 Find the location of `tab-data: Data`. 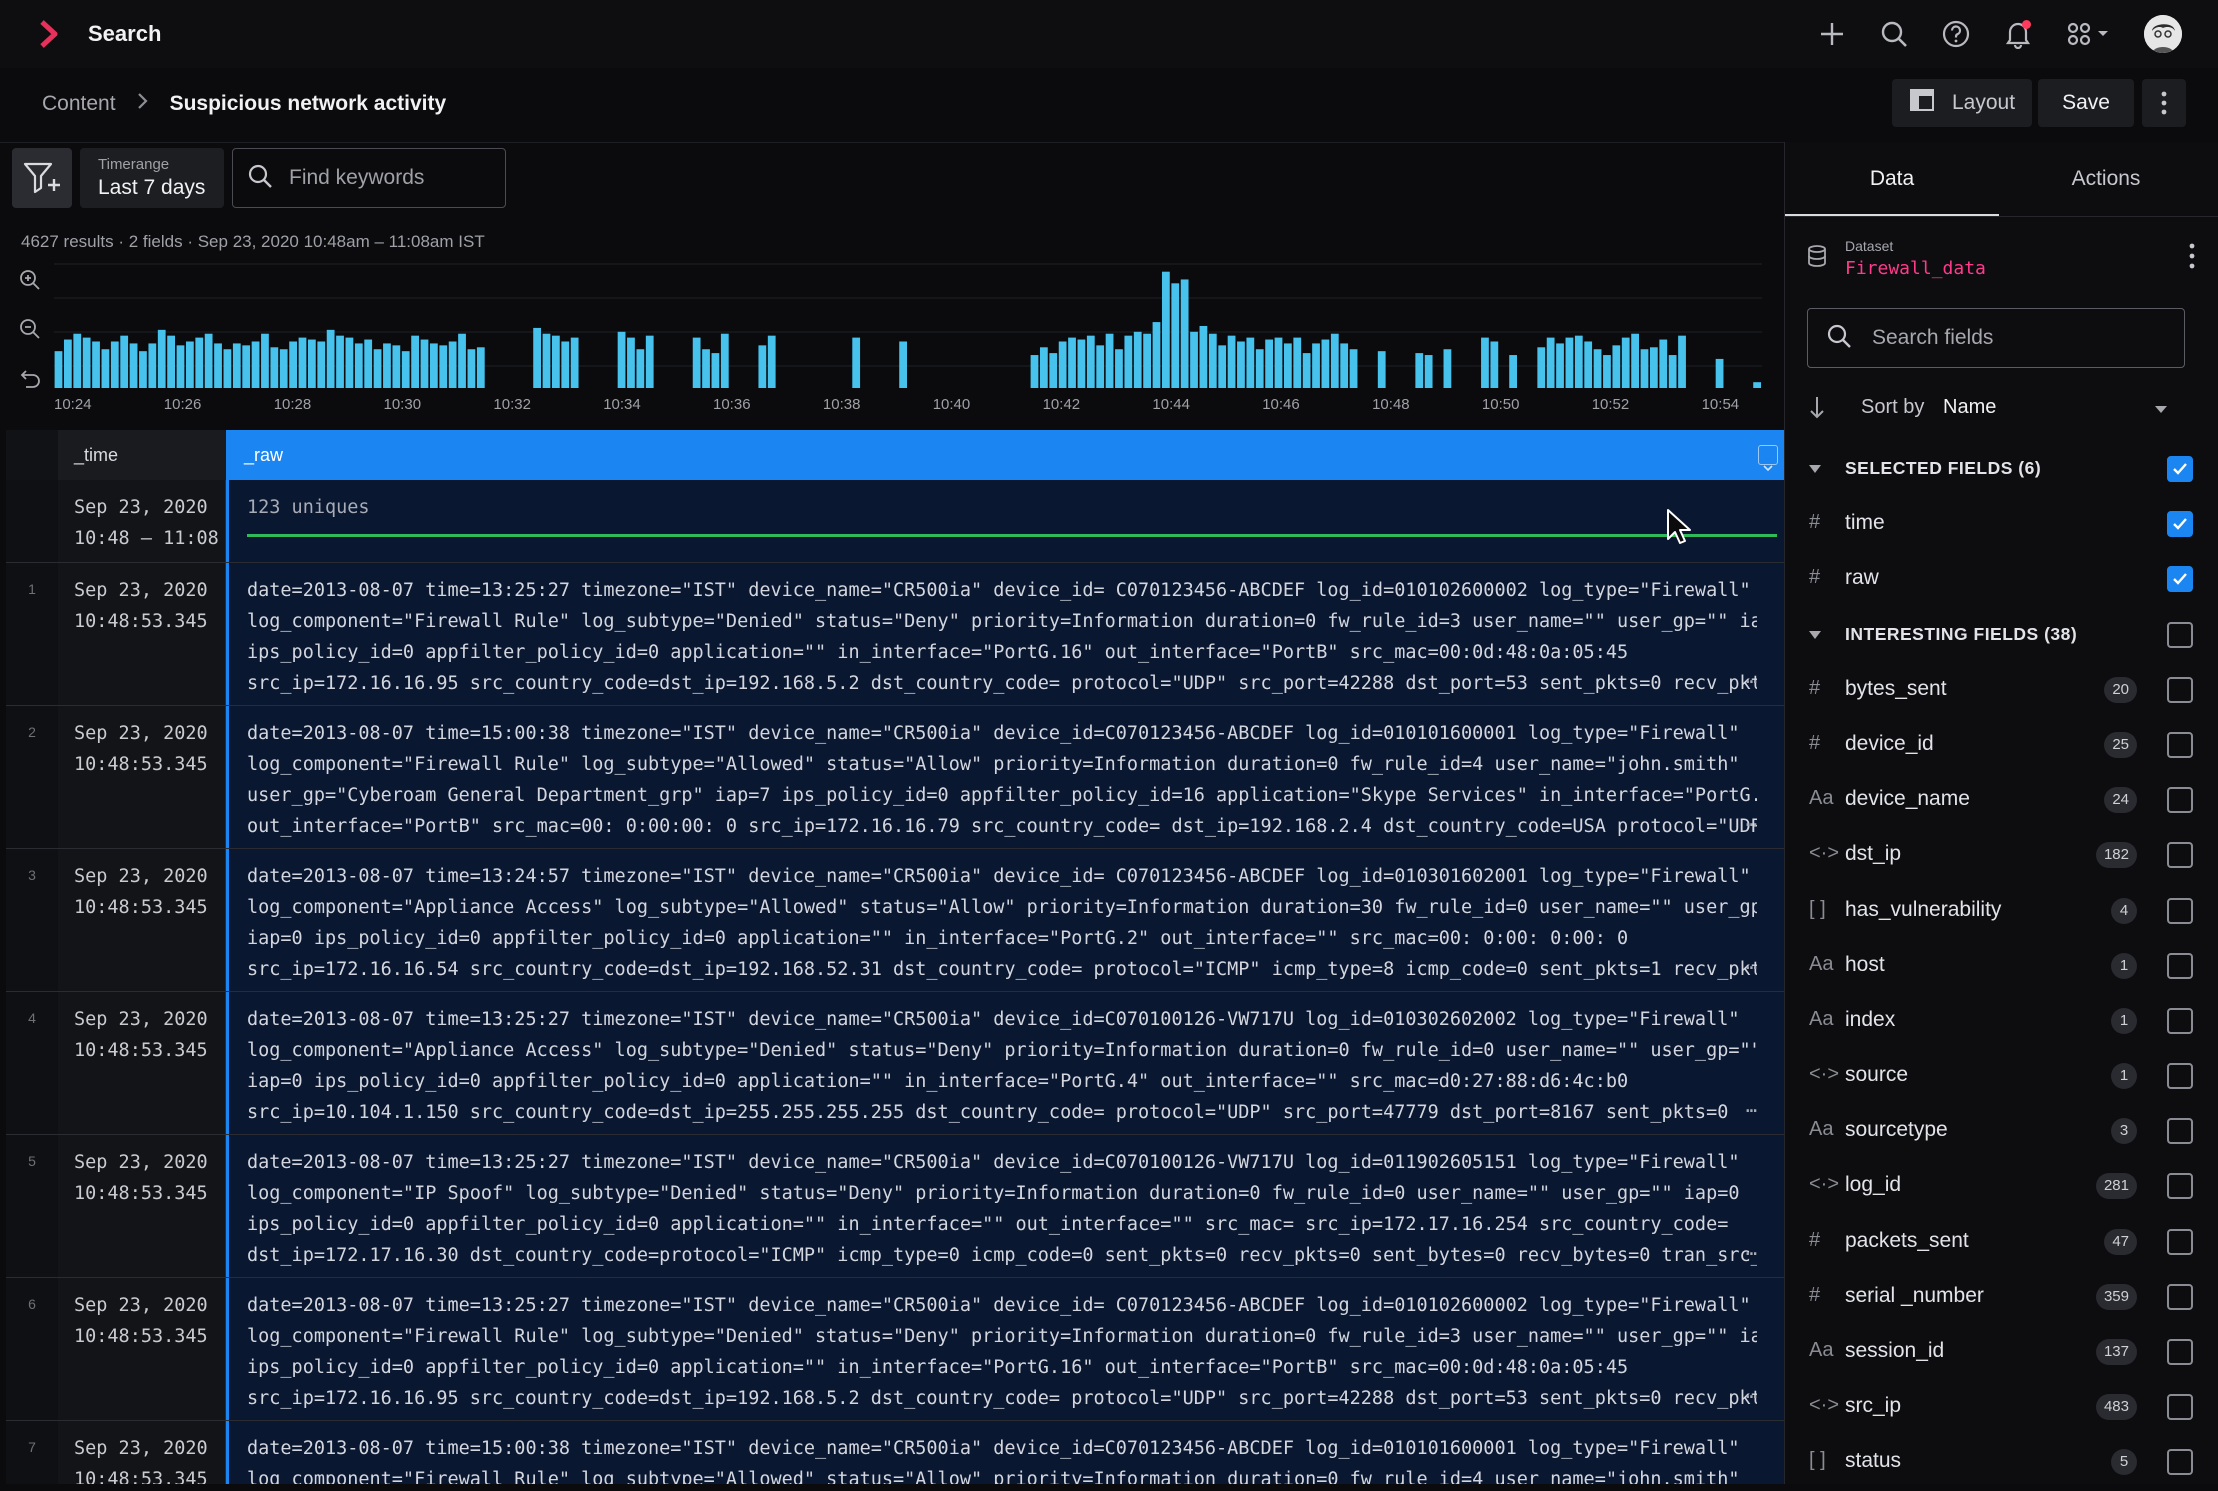

tab-data: Data is located at coordinates (1892, 179).